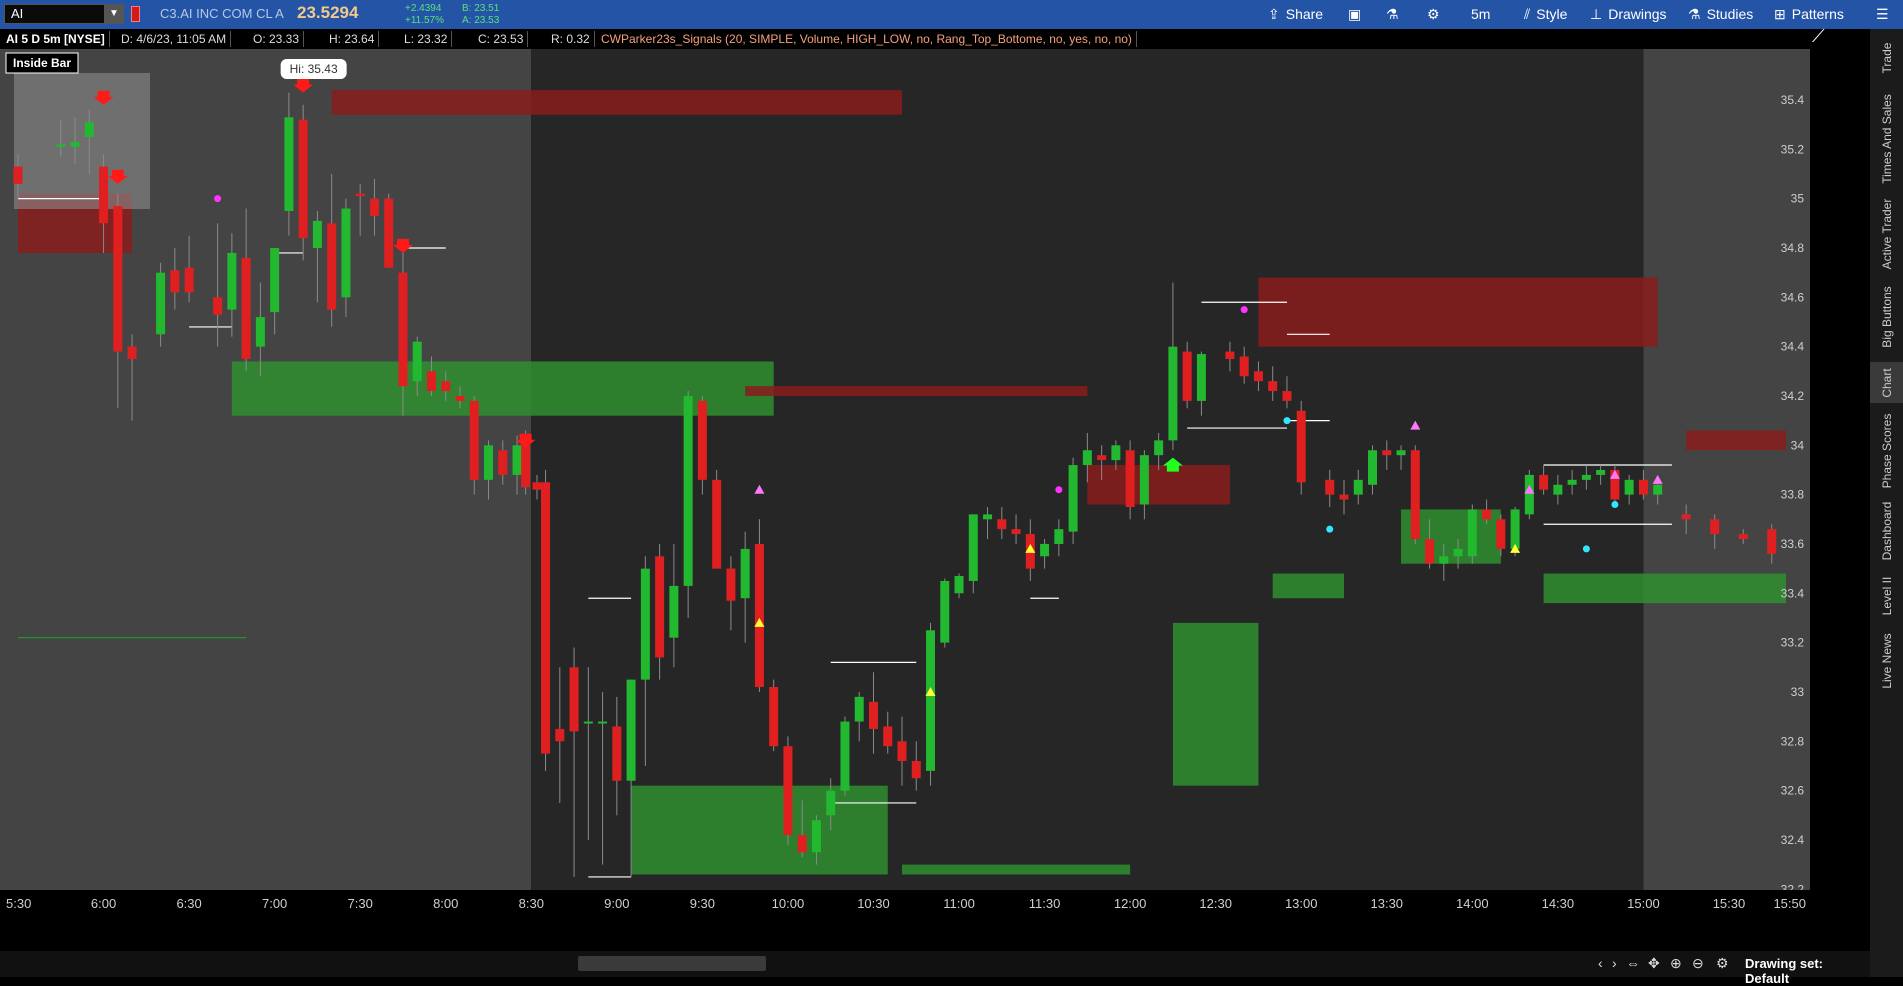  I want to click on price-tick-label: 32.6, so click(1793, 791).